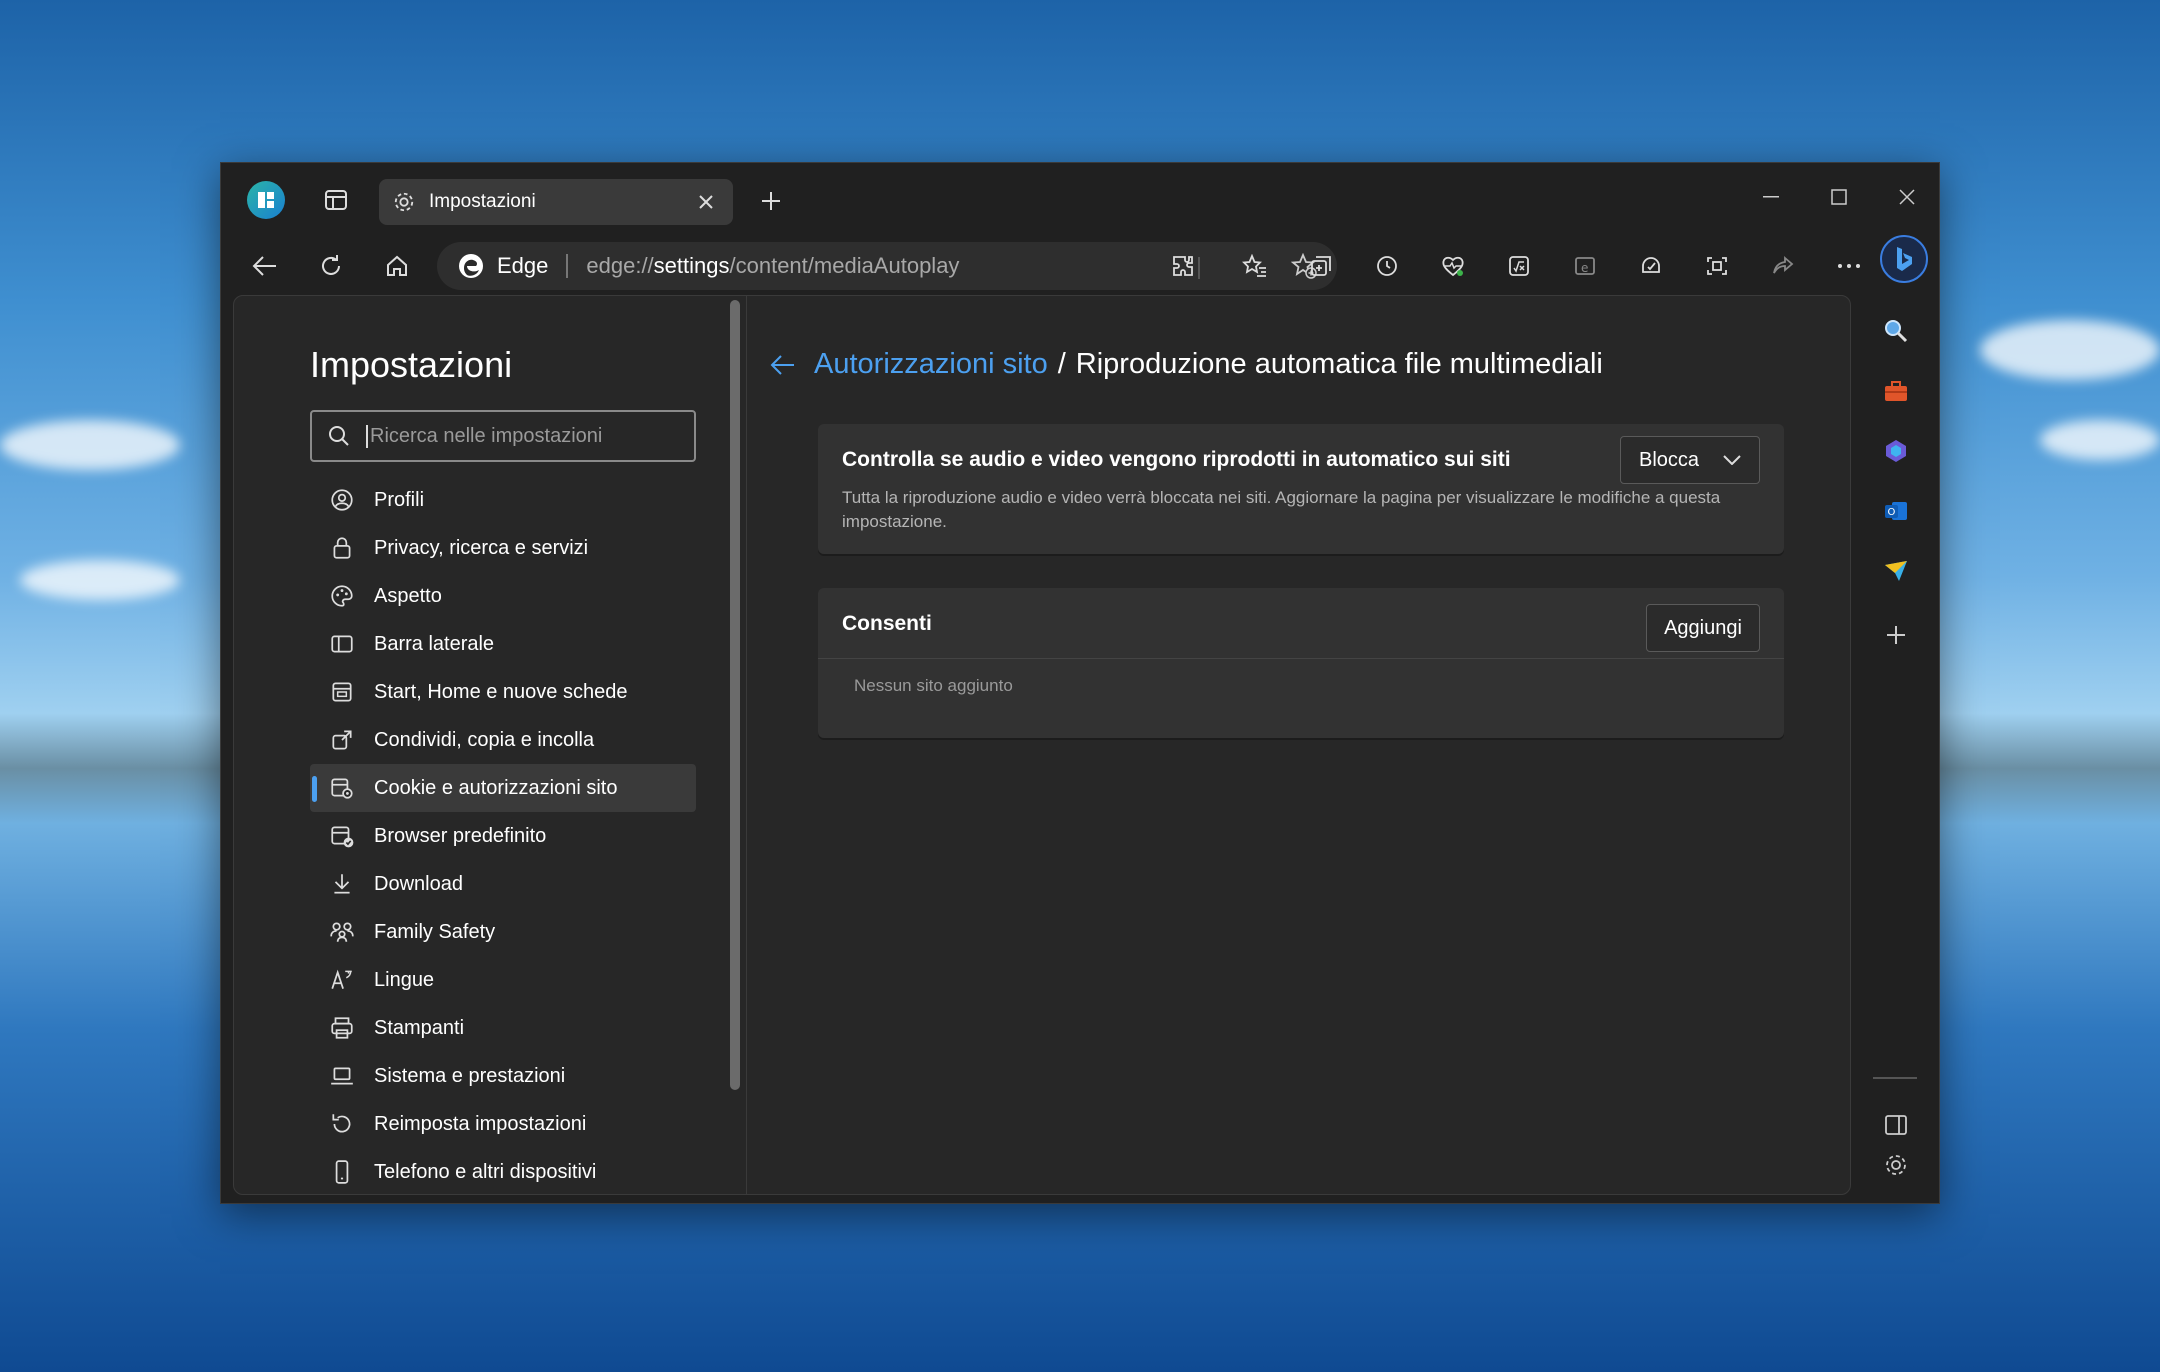  I want to click on collections-icon, so click(1321, 266).